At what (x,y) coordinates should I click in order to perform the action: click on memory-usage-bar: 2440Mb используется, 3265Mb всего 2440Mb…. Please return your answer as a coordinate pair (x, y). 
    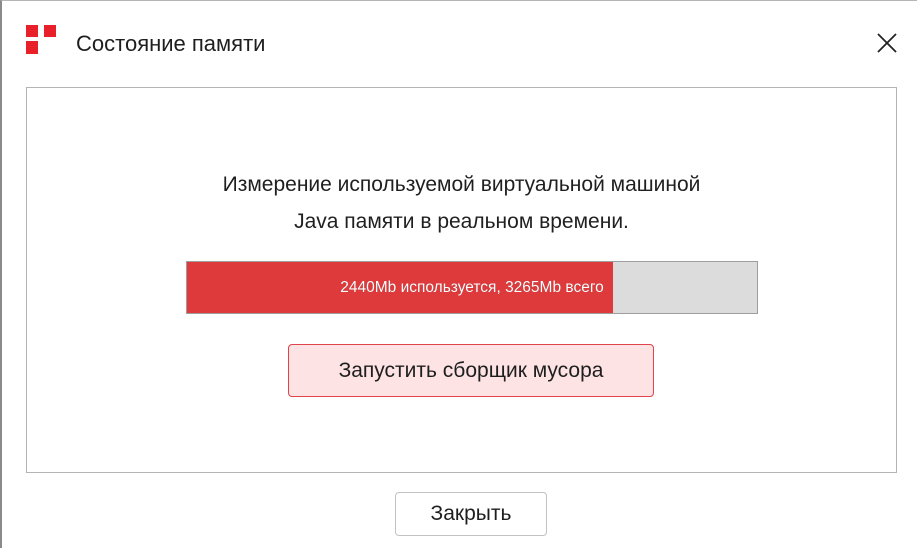
    Looking at the image, I should click on (472, 287).